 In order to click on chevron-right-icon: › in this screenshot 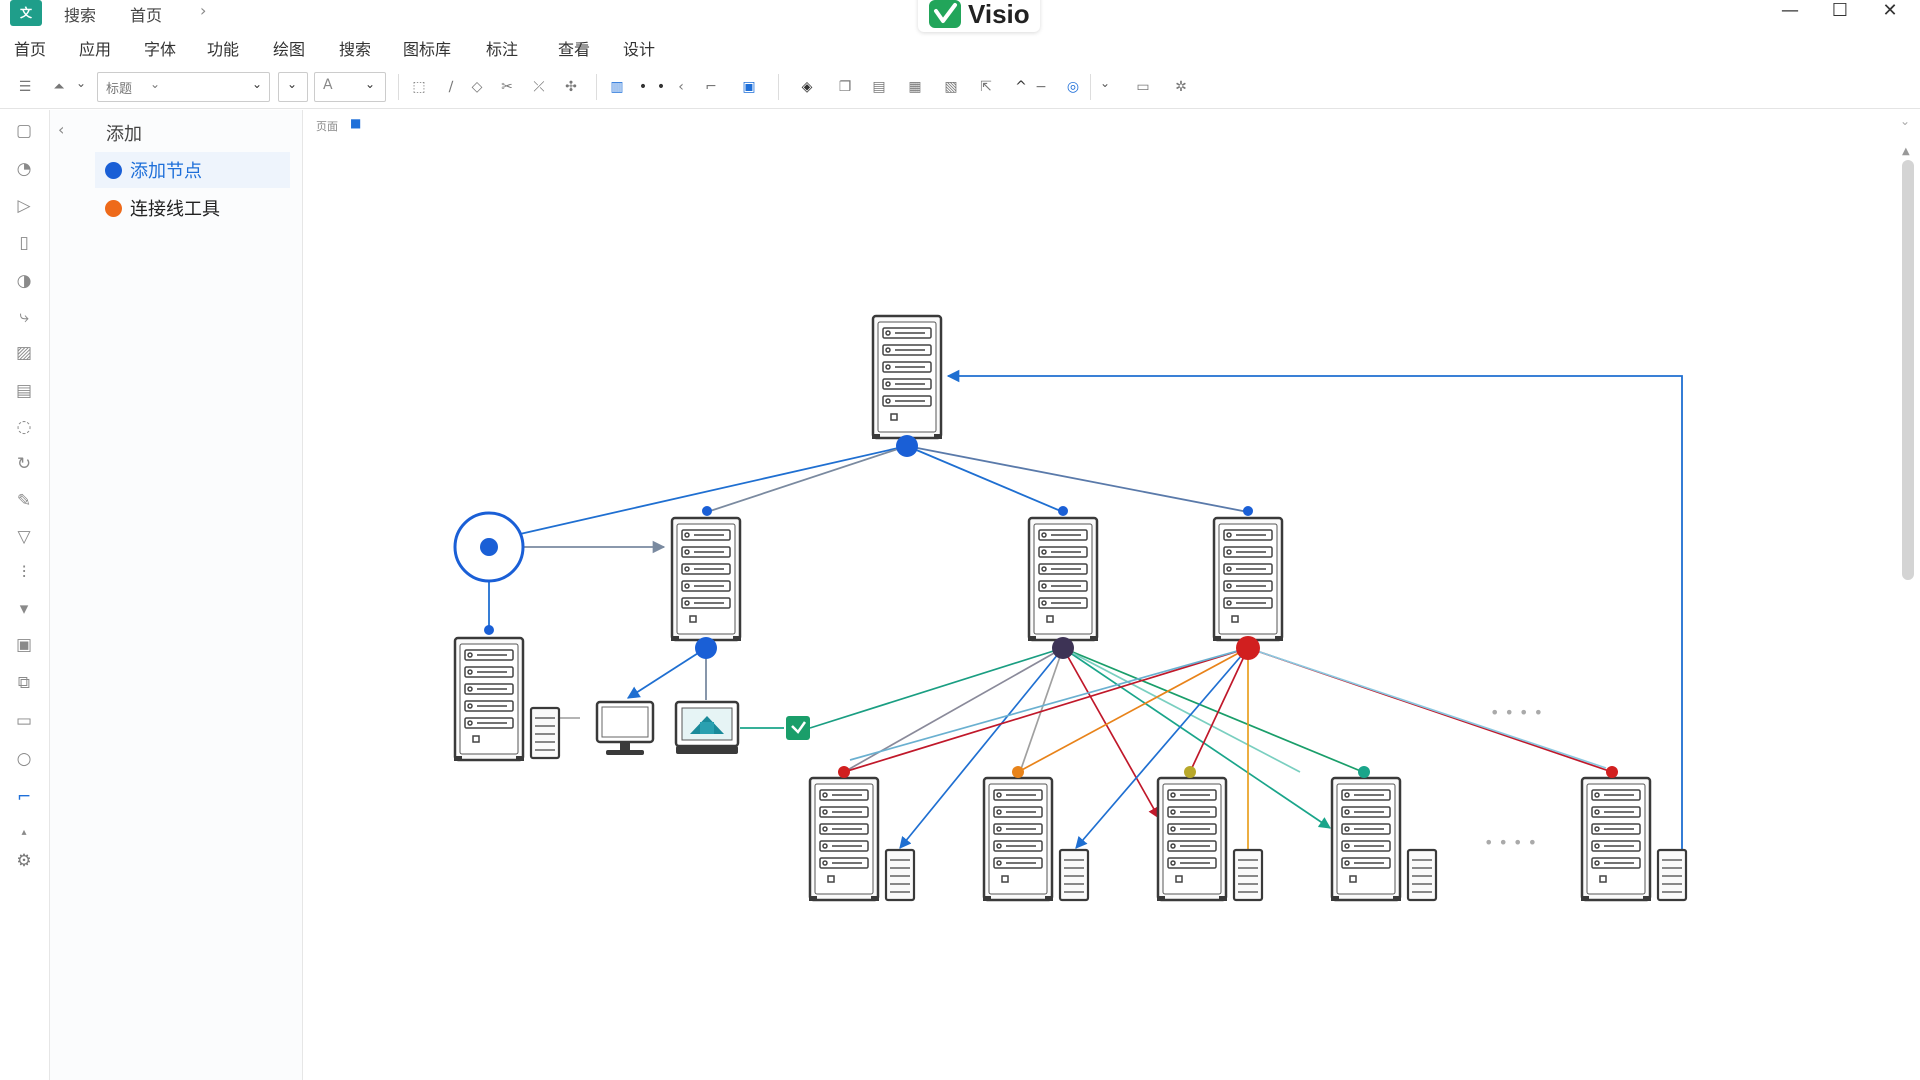, I will do `click(203, 10)`.